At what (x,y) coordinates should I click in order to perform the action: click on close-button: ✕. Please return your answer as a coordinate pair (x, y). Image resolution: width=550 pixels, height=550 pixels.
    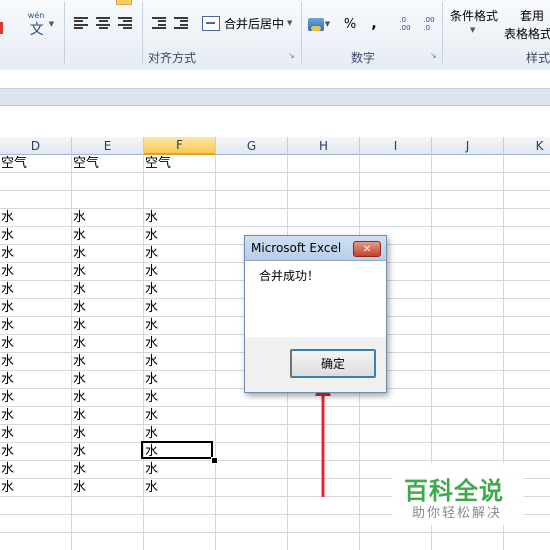
    Looking at the image, I should click on (367, 249).